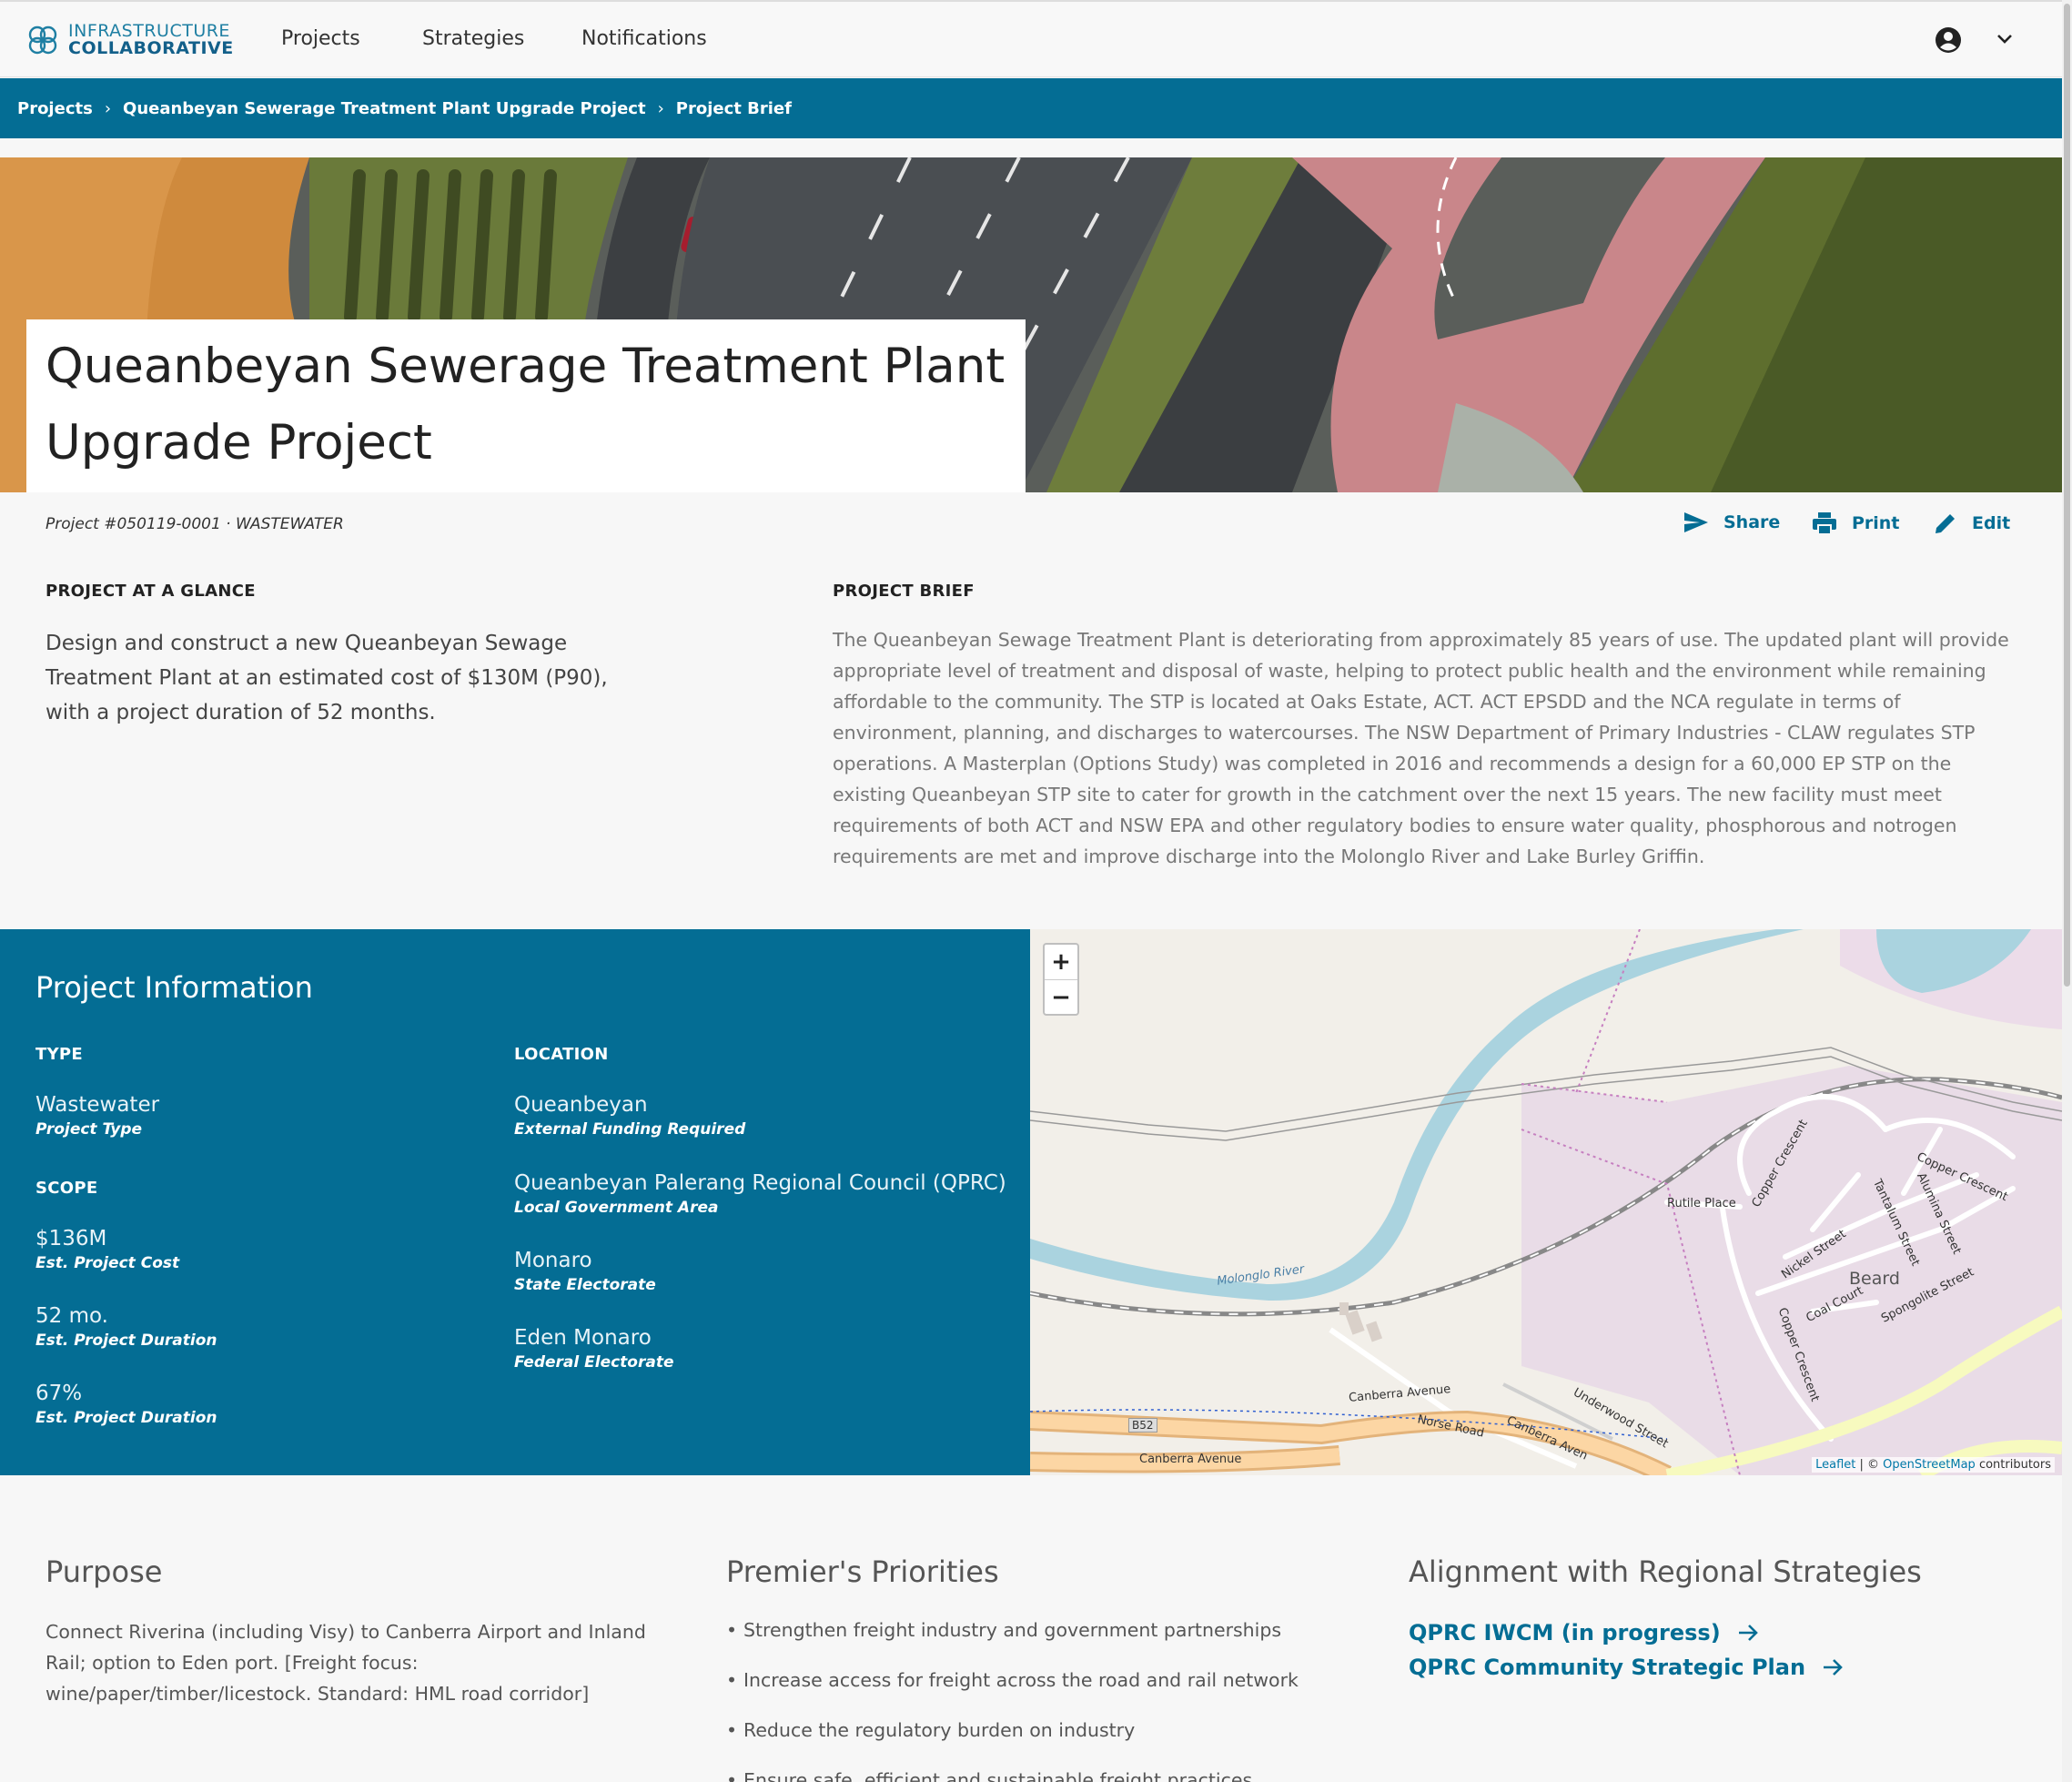  I want to click on breadcrumb-projects: Projects, so click(55, 108).